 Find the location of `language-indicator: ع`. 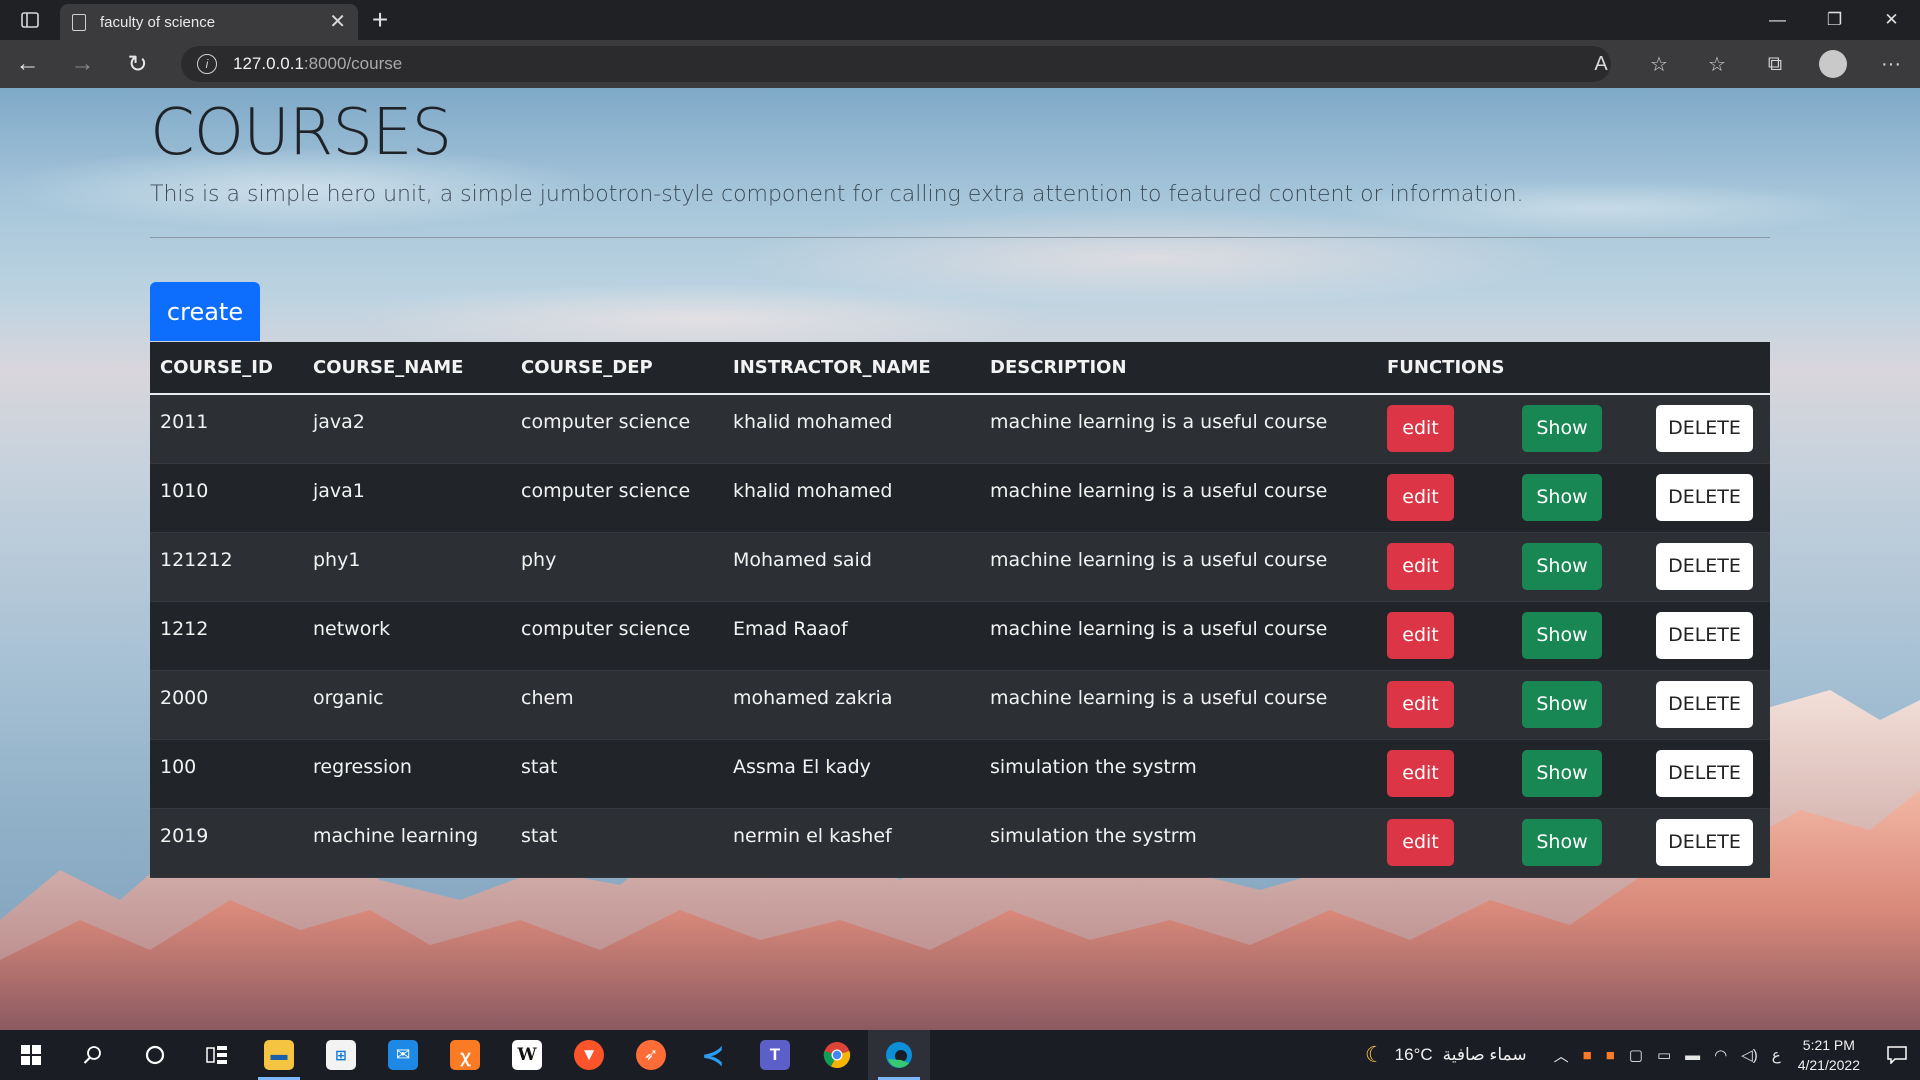

language-indicator: ع is located at coordinates (1776, 1055).